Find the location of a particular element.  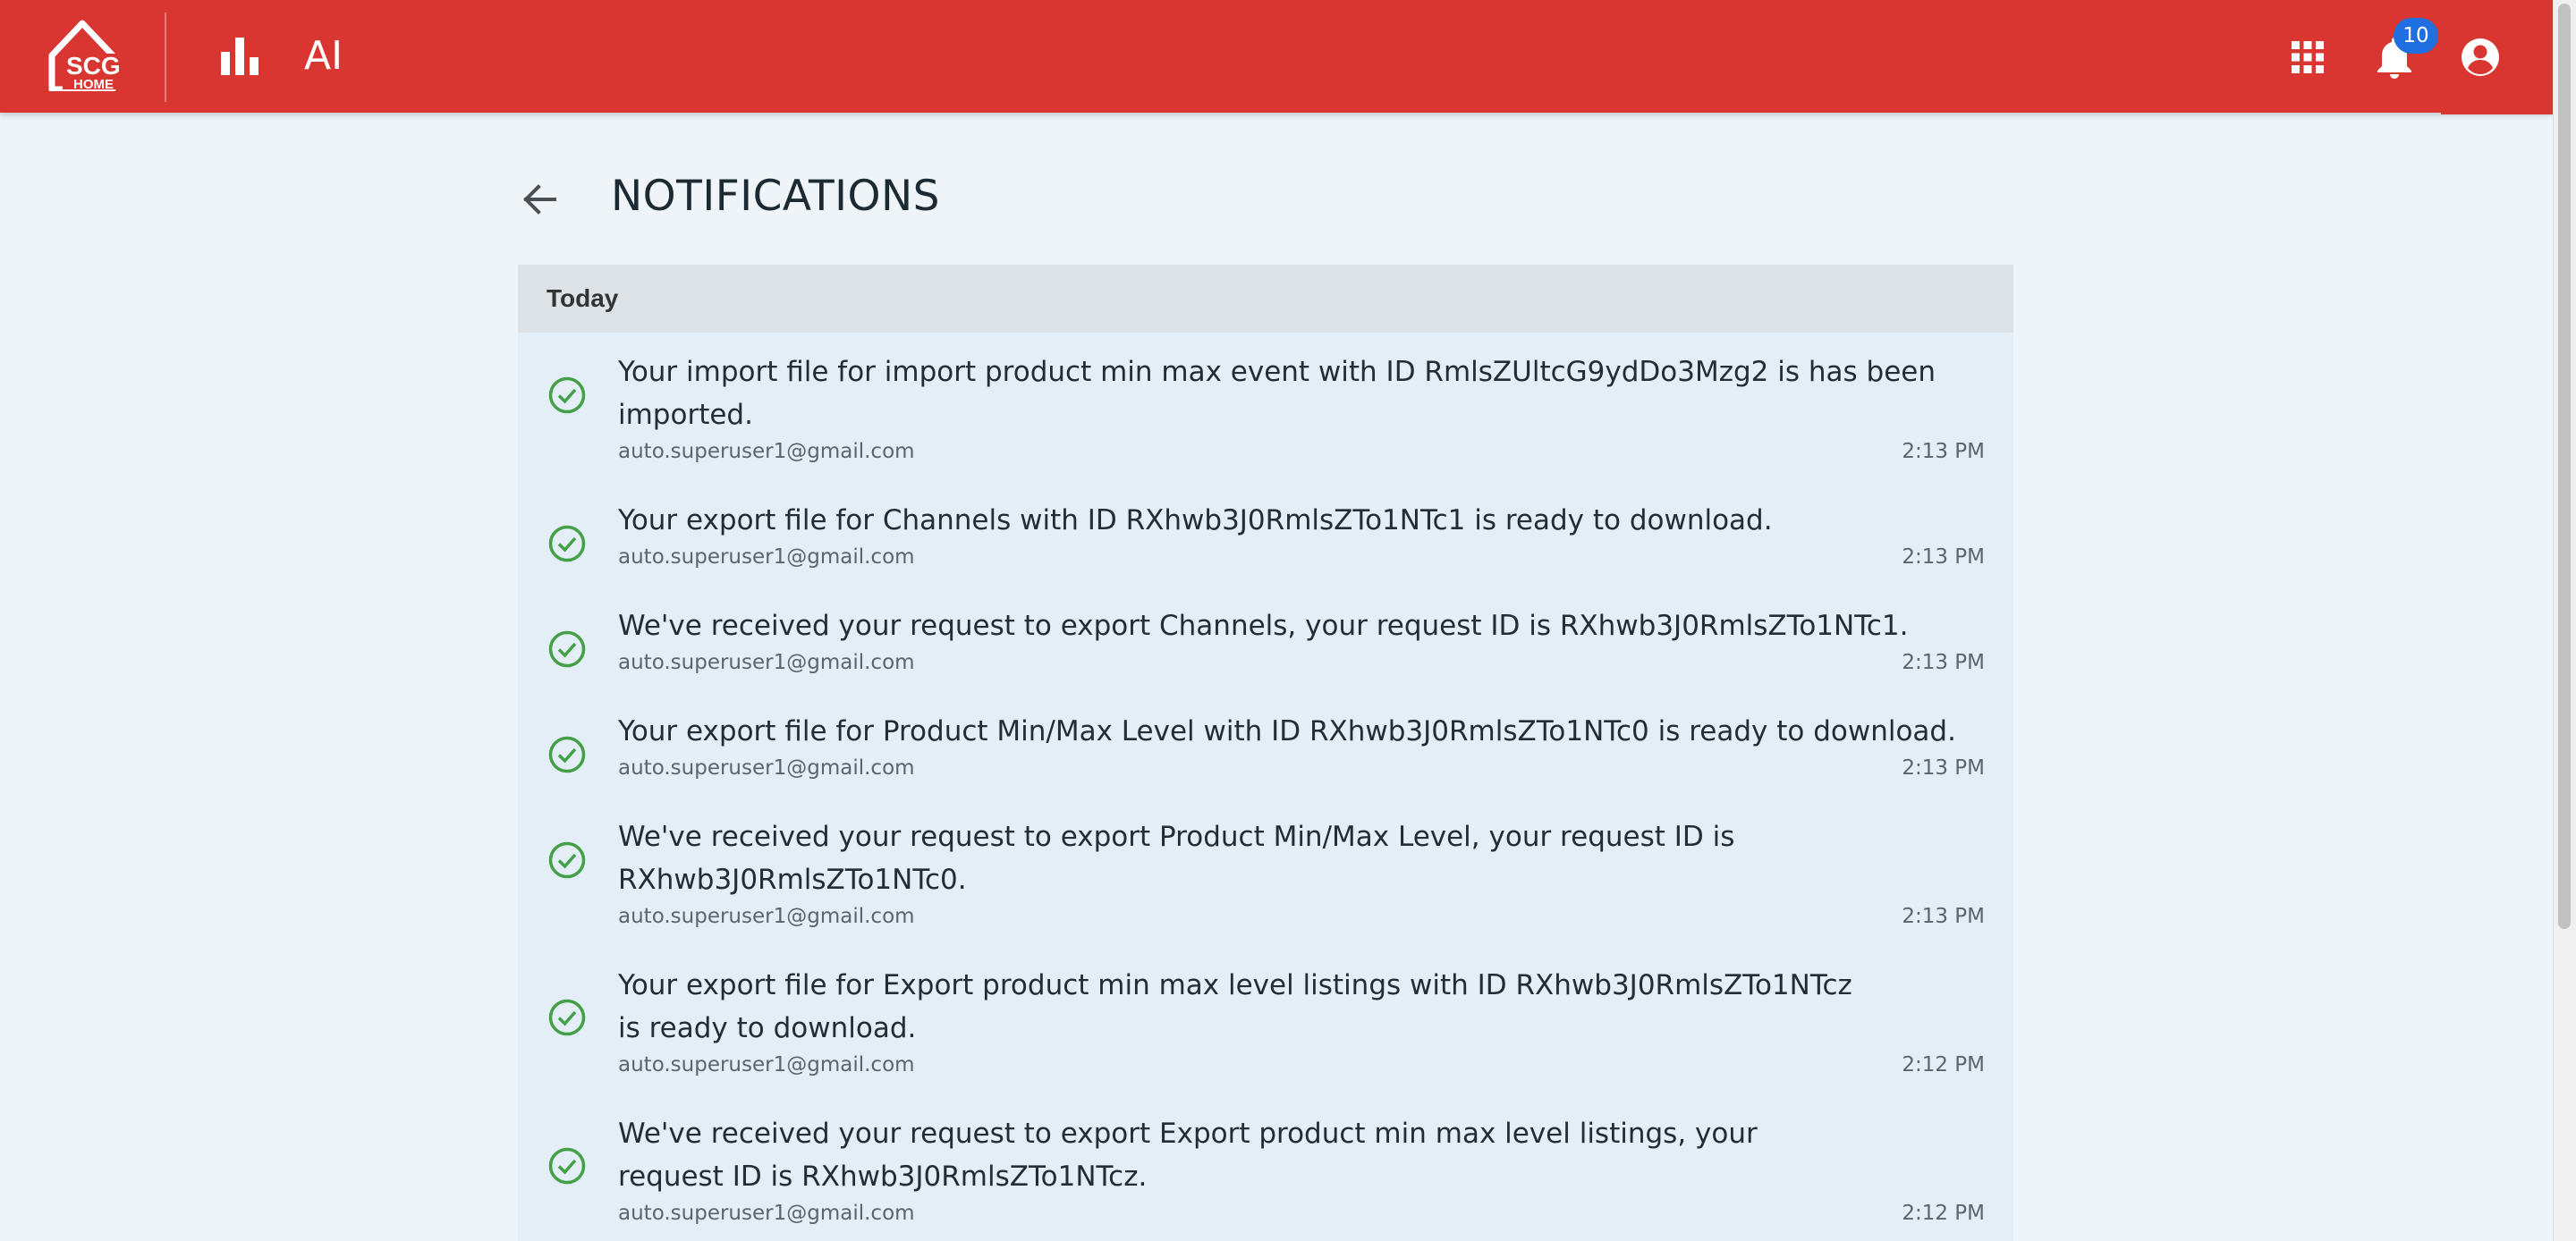

logo-text-scg: SCG is located at coordinates (93, 66).